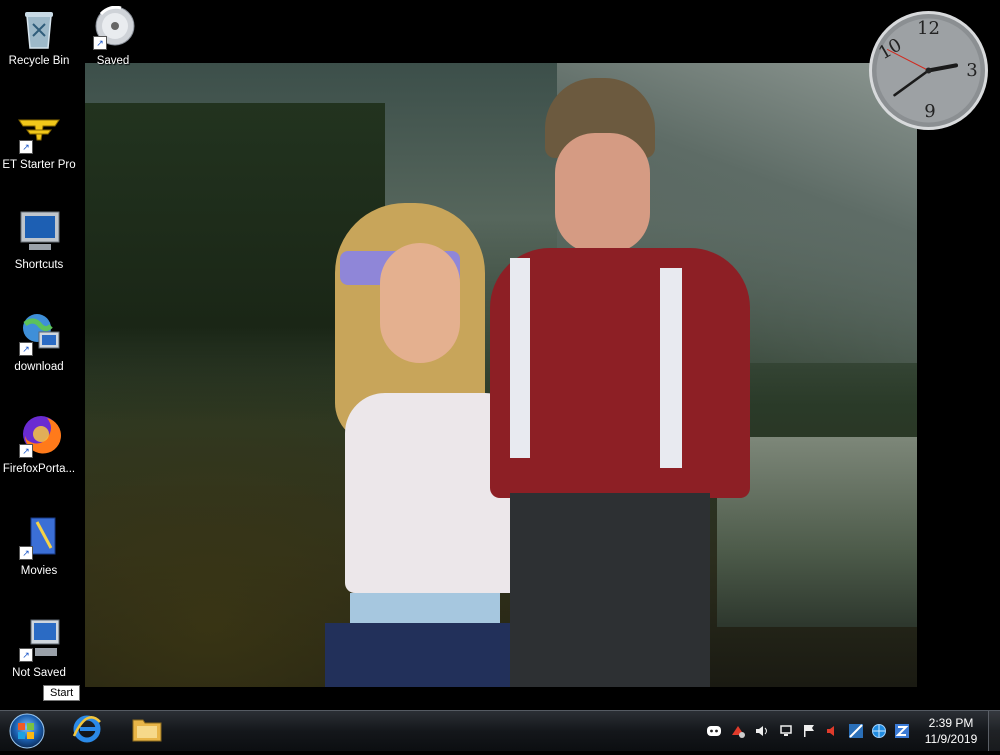 This screenshot has width=1000, height=755. Describe the element at coordinates (928, 28) in the screenshot. I see `clock-numeral: 12` at that location.